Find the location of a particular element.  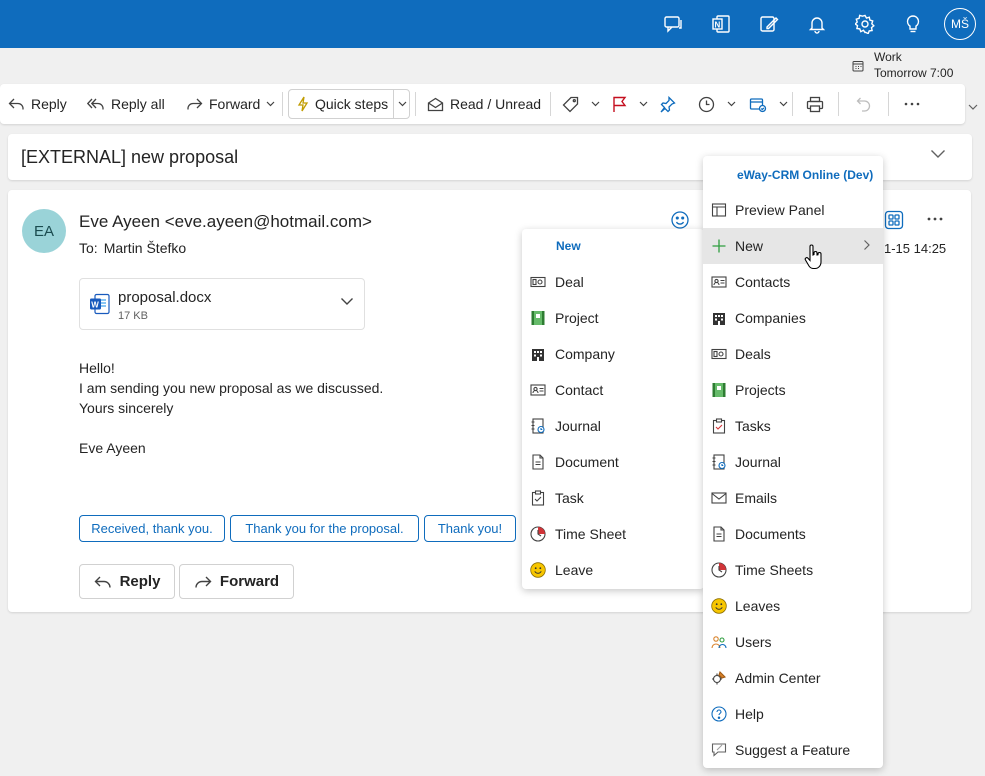

undo-button is located at coordinates (867, 104).